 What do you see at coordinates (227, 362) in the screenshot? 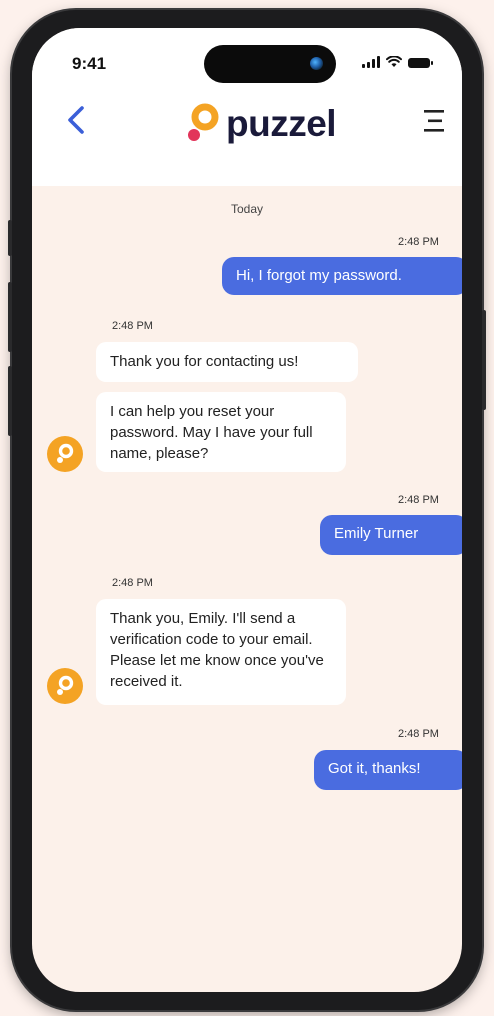
I see `agent-message: Thank you for contacting us!` at bounding box center [227, 362].